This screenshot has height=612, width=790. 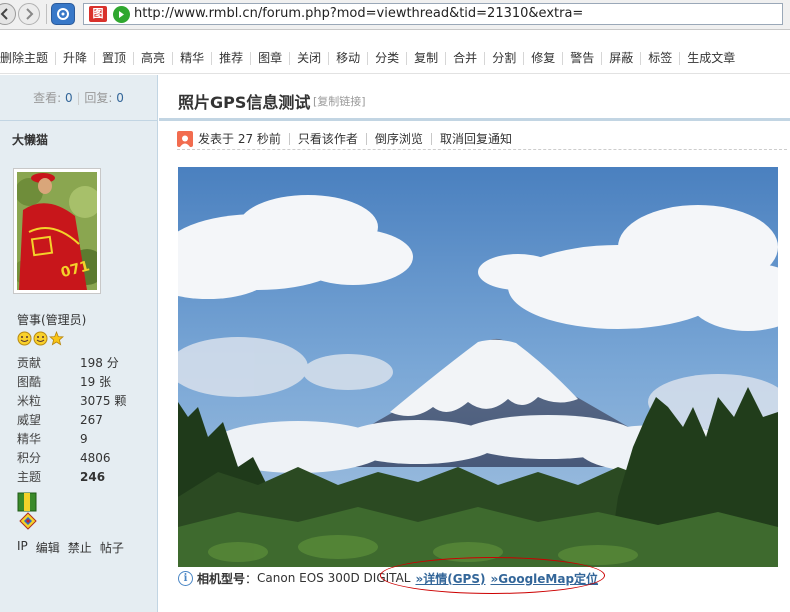 I want to click on thread-stats: 查看: 0 | 回复: 0, so click(x=78, y=98).